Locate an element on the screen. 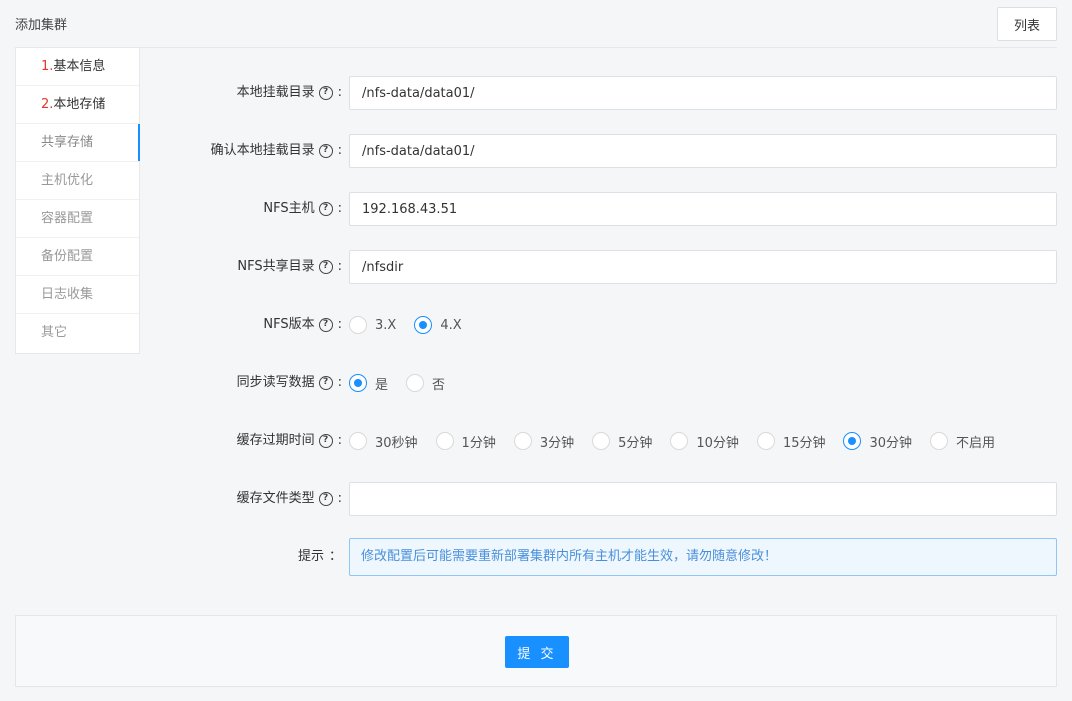 The width and height of the screenshot is (1072, 701). hint-row: 提示： 修改配置后可能需要重新部署集群内所有主机才能生效，请勿随意修改！ is located at coordinates (603, 557).